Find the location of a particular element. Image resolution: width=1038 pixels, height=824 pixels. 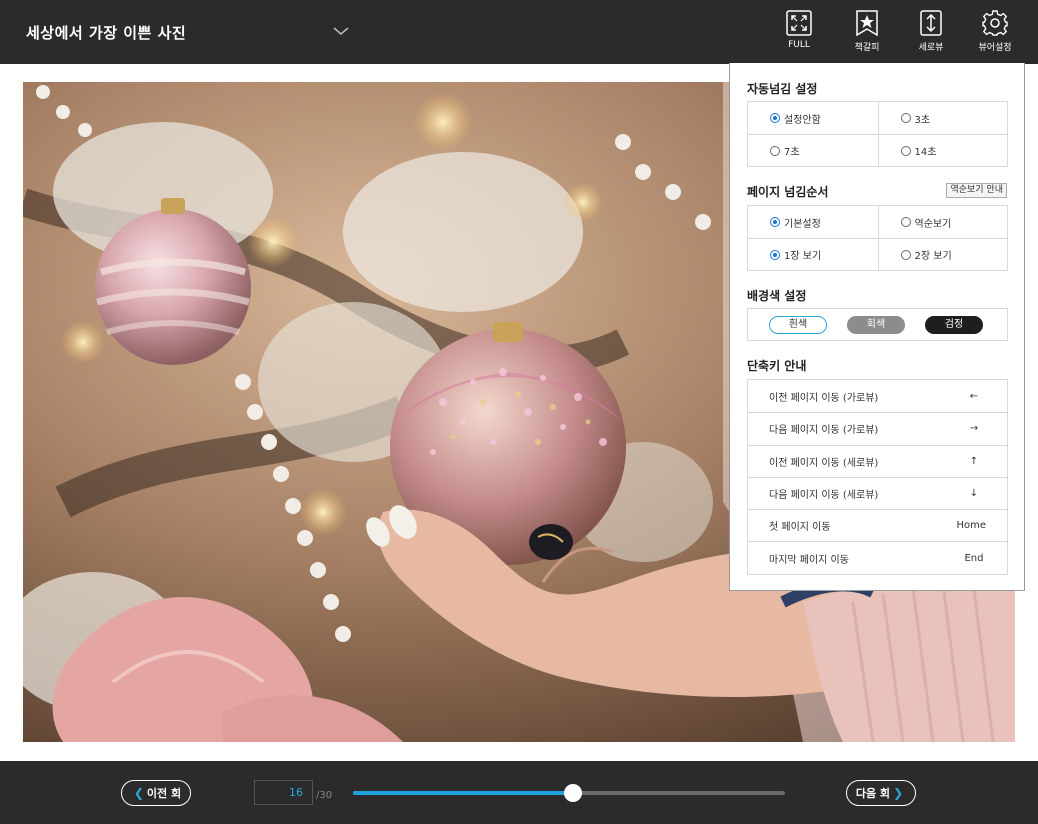

shortcut-key: Home is located at coordinates (971, 526).